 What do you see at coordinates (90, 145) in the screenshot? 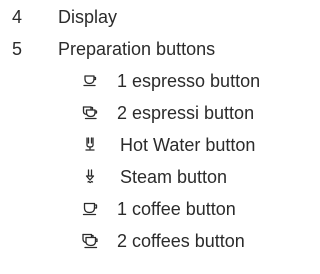
I see `hot-water-spout-icon` at bounding box center [90, 145].